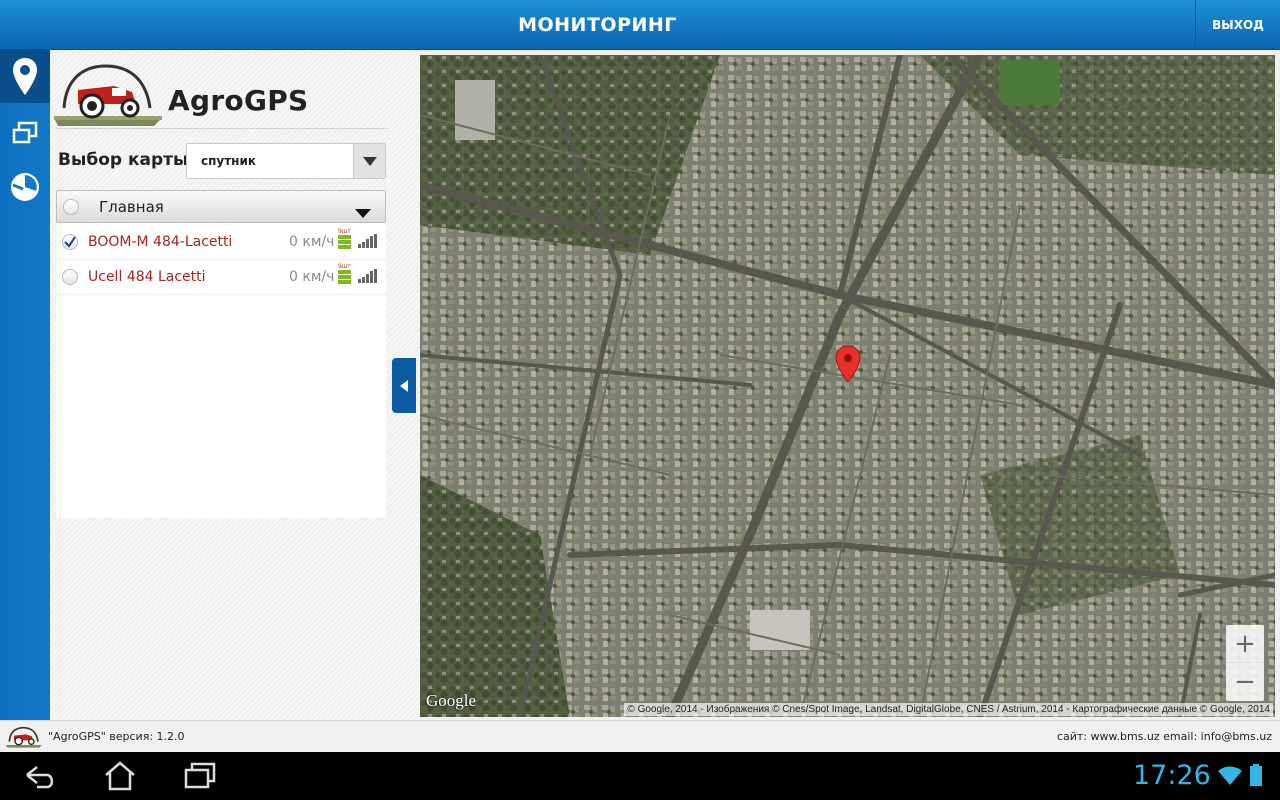  Describe the element at coordinates (1230, 775) in the screenshot. I see `wifi-icon` at that location.